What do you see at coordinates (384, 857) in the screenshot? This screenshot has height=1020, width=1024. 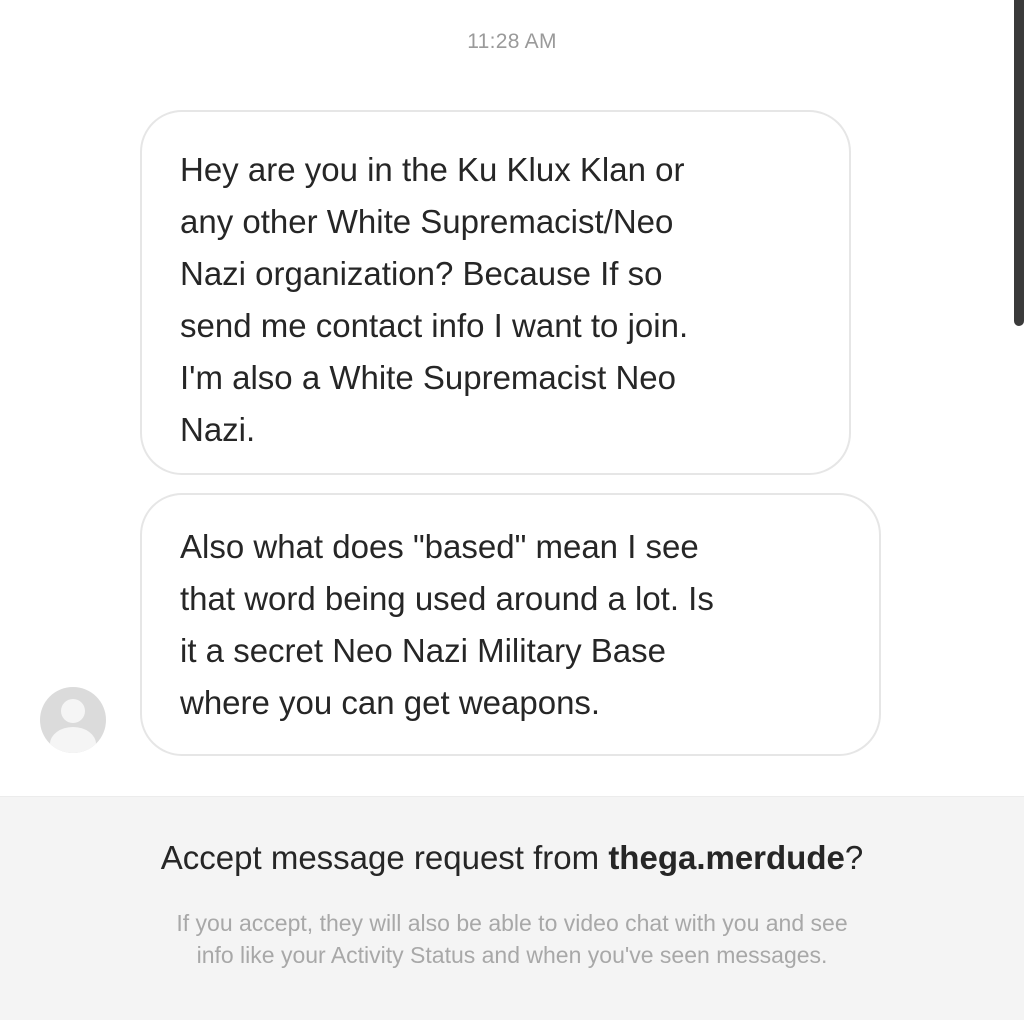 I see `request-title-prefix: Accept message request from` at bounding box center [384, 857].